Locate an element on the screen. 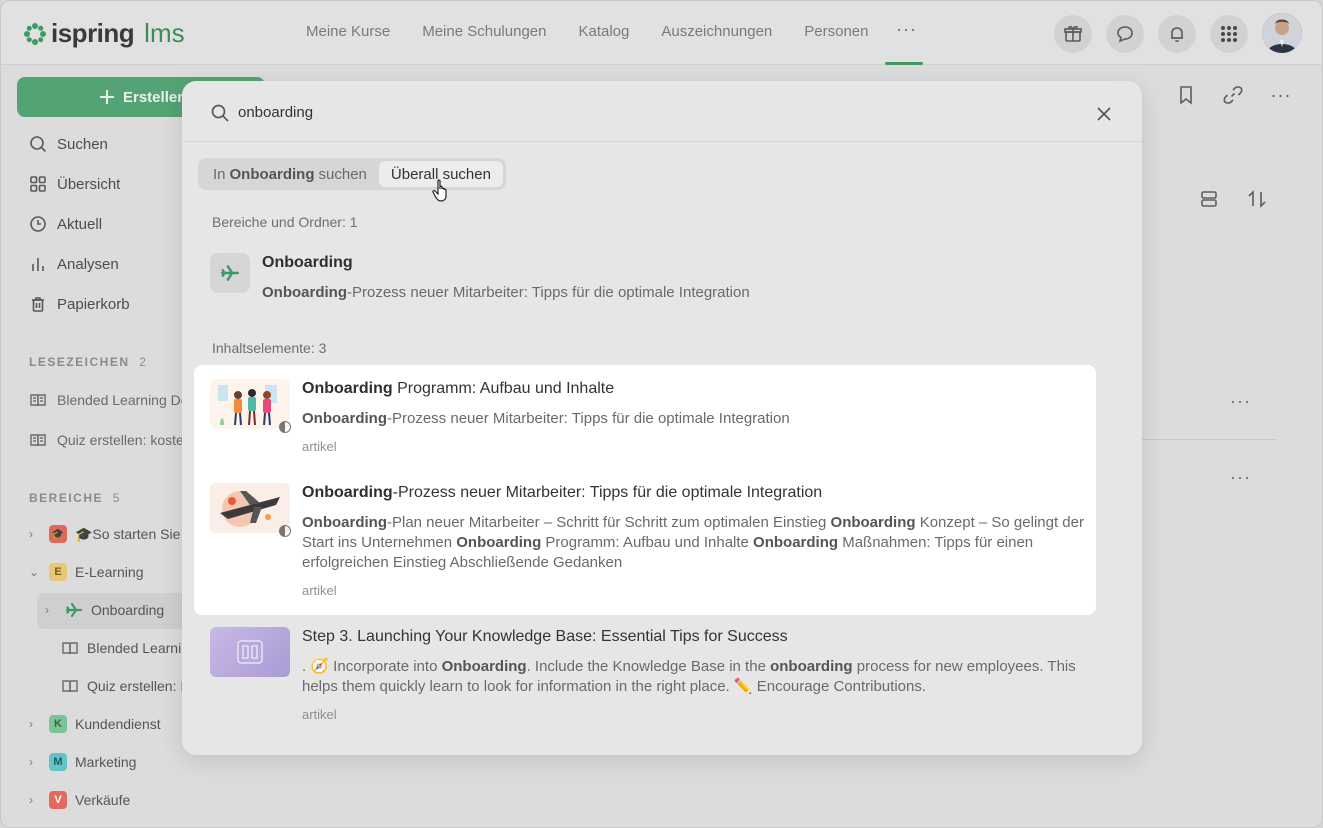 Image resolution: width=1323 pixels, height=828 pixels. area-item-kundendienst: › K Kundendienst is located at coordinates (95, 724).